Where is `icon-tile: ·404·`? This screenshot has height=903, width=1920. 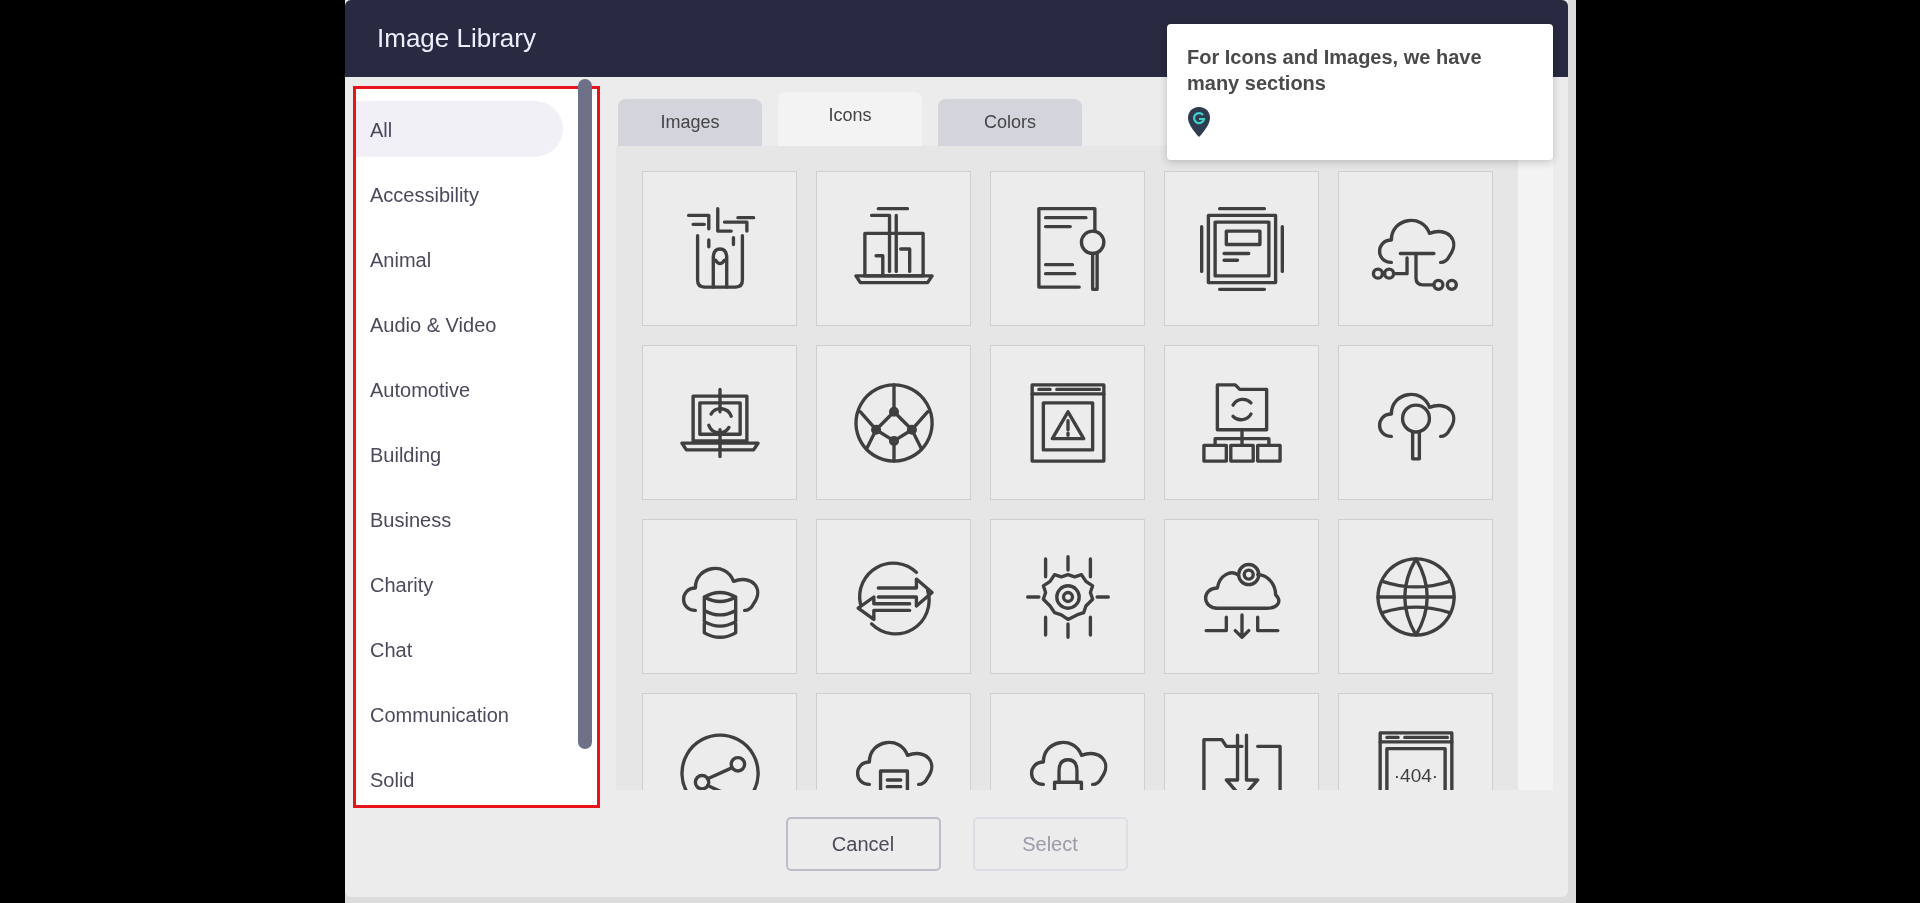 icon-tile: ·404· is located at coordinates (1415, 741).